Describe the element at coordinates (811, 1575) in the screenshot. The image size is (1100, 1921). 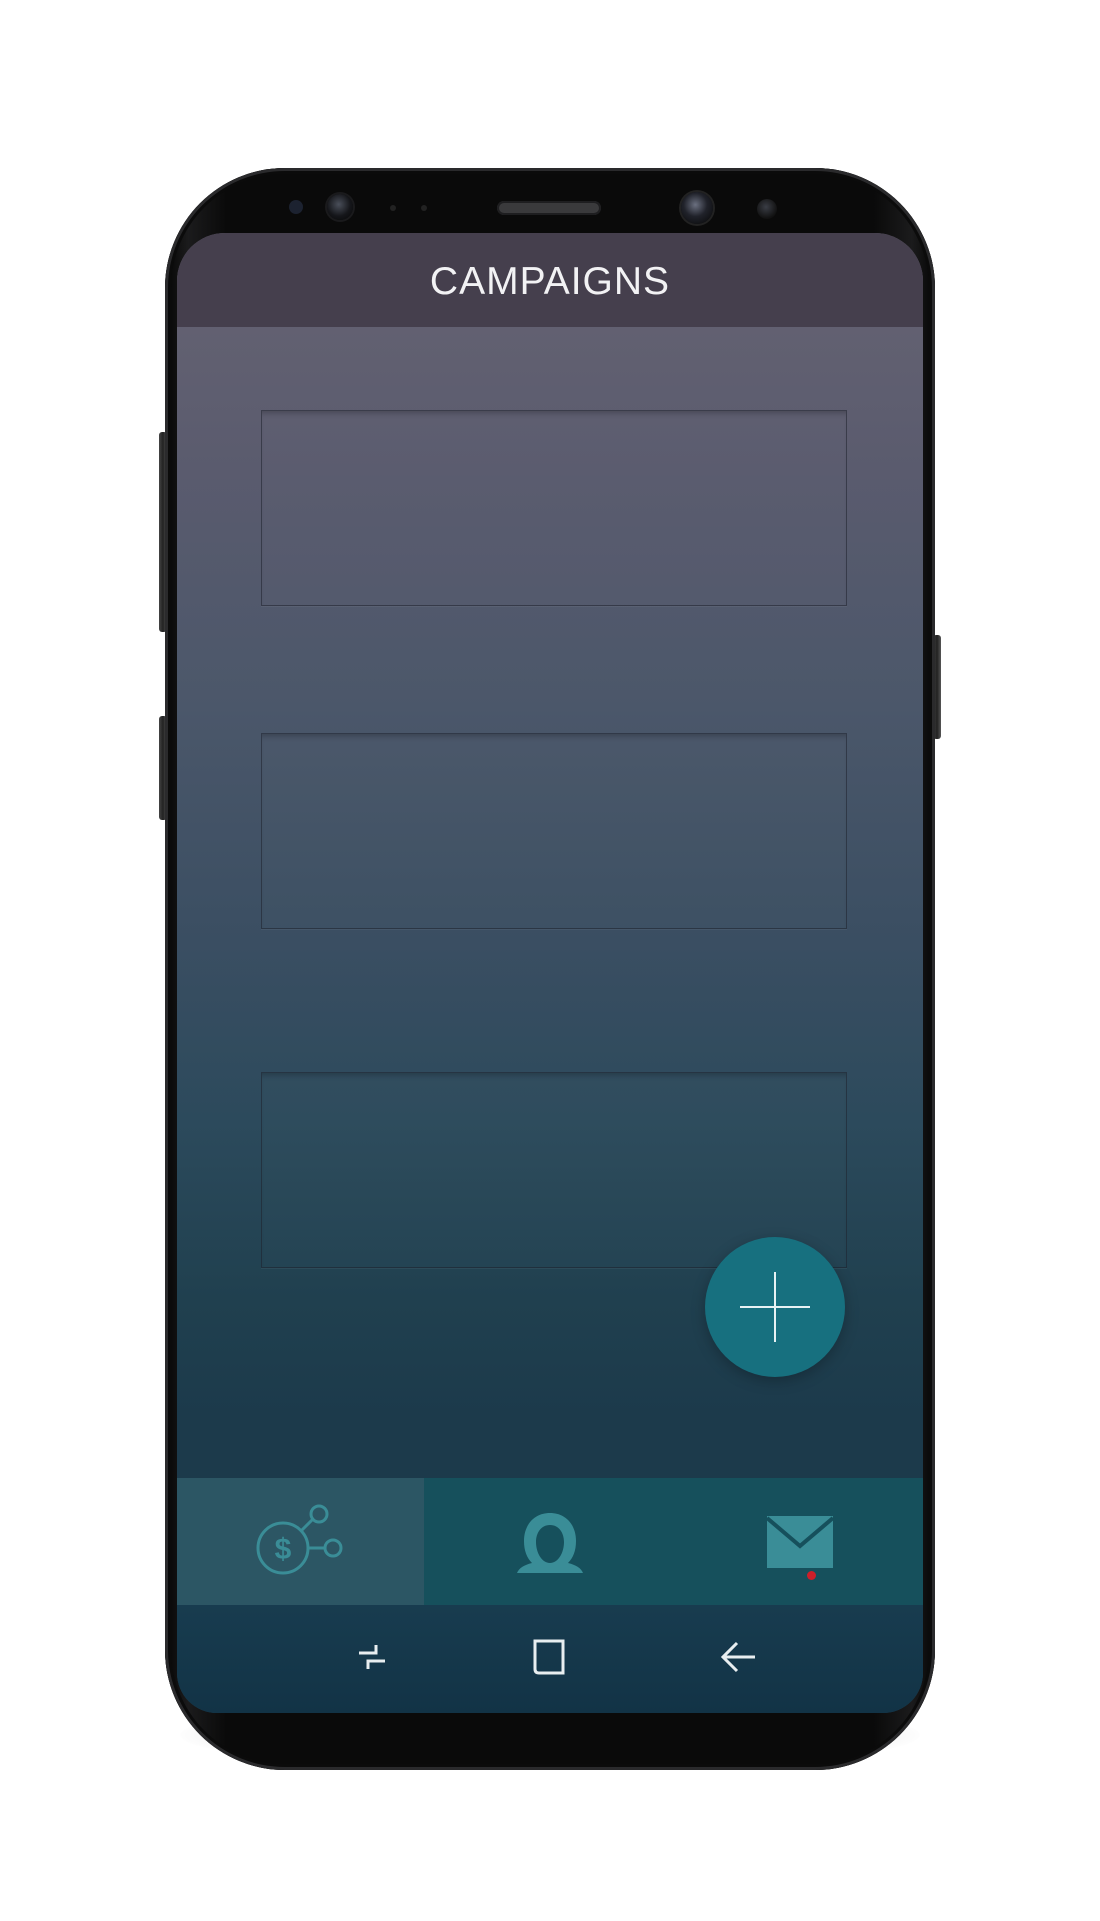
I see `notification-dot` at that location.